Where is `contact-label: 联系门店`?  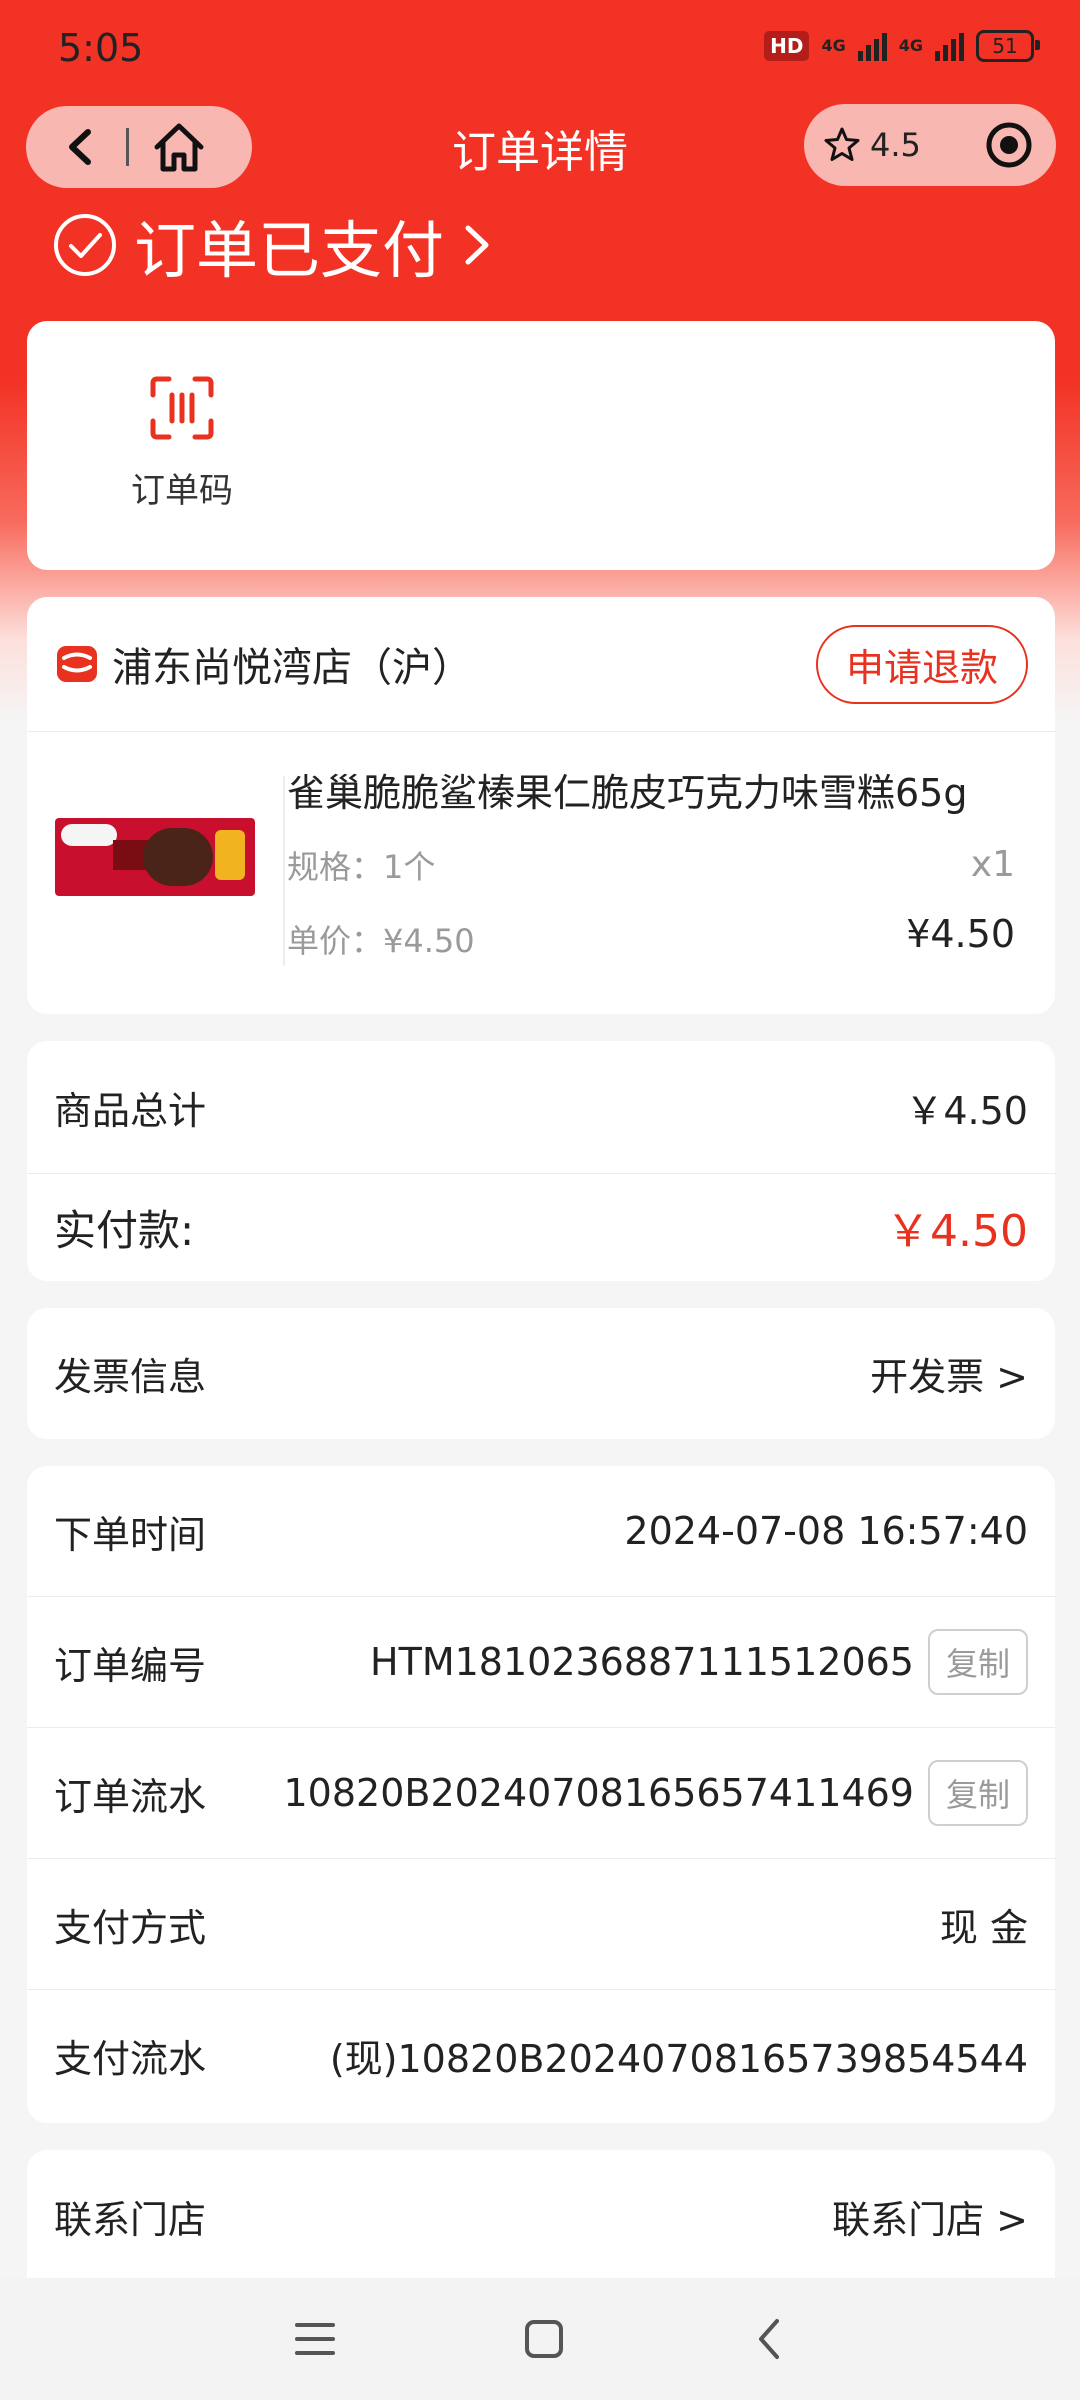 contact-label: 联系门店 is located at coordinates (130, 2219).